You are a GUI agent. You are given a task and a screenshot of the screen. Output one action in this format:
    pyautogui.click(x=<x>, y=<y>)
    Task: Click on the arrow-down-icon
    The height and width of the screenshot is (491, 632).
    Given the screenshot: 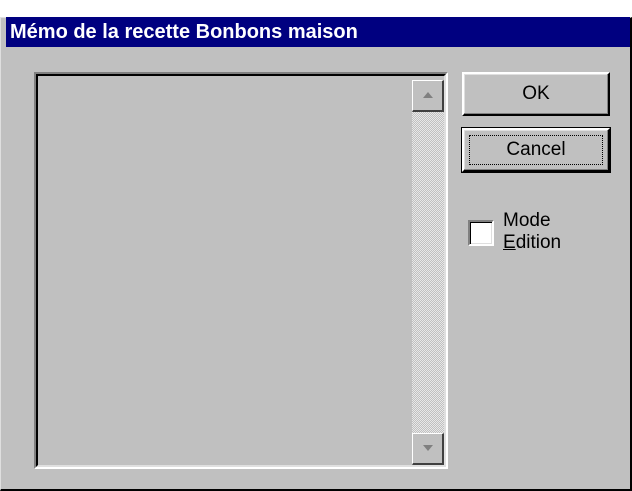 What is the action you would take?
    pyautogui.click(x=428, y=448)
    